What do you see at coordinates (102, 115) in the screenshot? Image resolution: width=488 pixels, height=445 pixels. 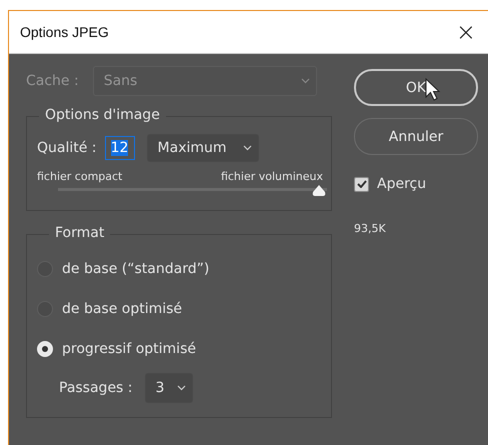 I see `group-title: Options d'image` at bounding box center [102, 115].